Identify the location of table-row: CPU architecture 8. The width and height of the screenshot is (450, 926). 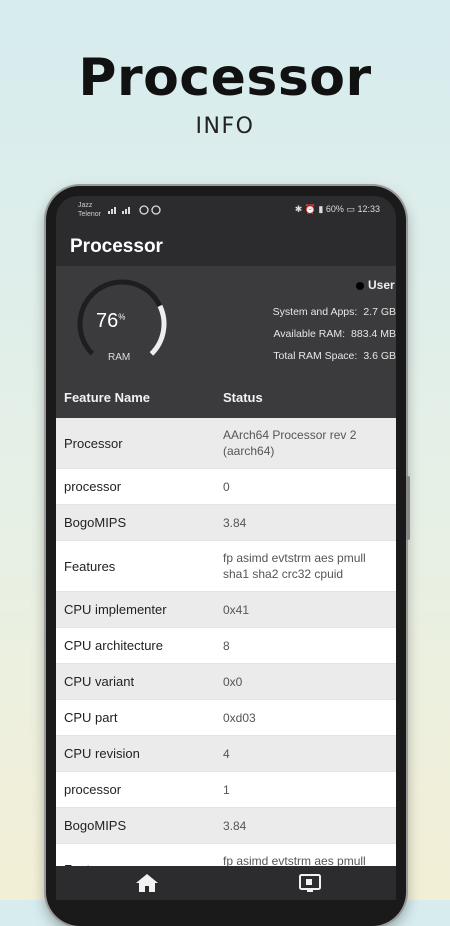
(226, 646).